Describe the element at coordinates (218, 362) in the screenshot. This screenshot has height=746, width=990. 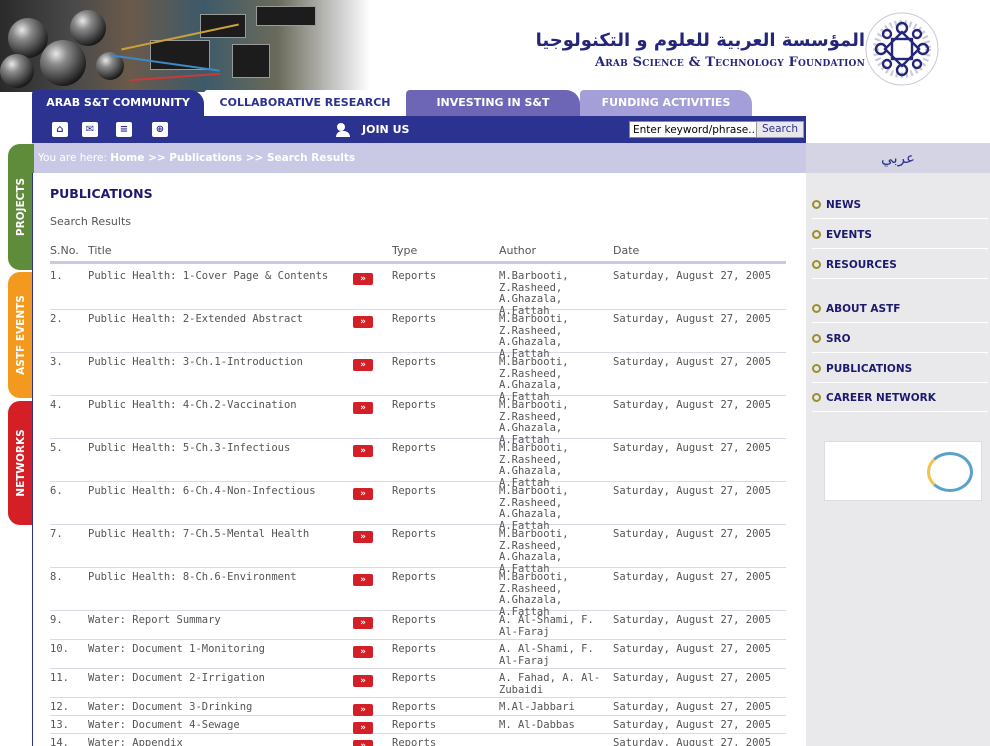
I see `row-title-link: Public Health: 3-Ch.1-Introduction` at that location.